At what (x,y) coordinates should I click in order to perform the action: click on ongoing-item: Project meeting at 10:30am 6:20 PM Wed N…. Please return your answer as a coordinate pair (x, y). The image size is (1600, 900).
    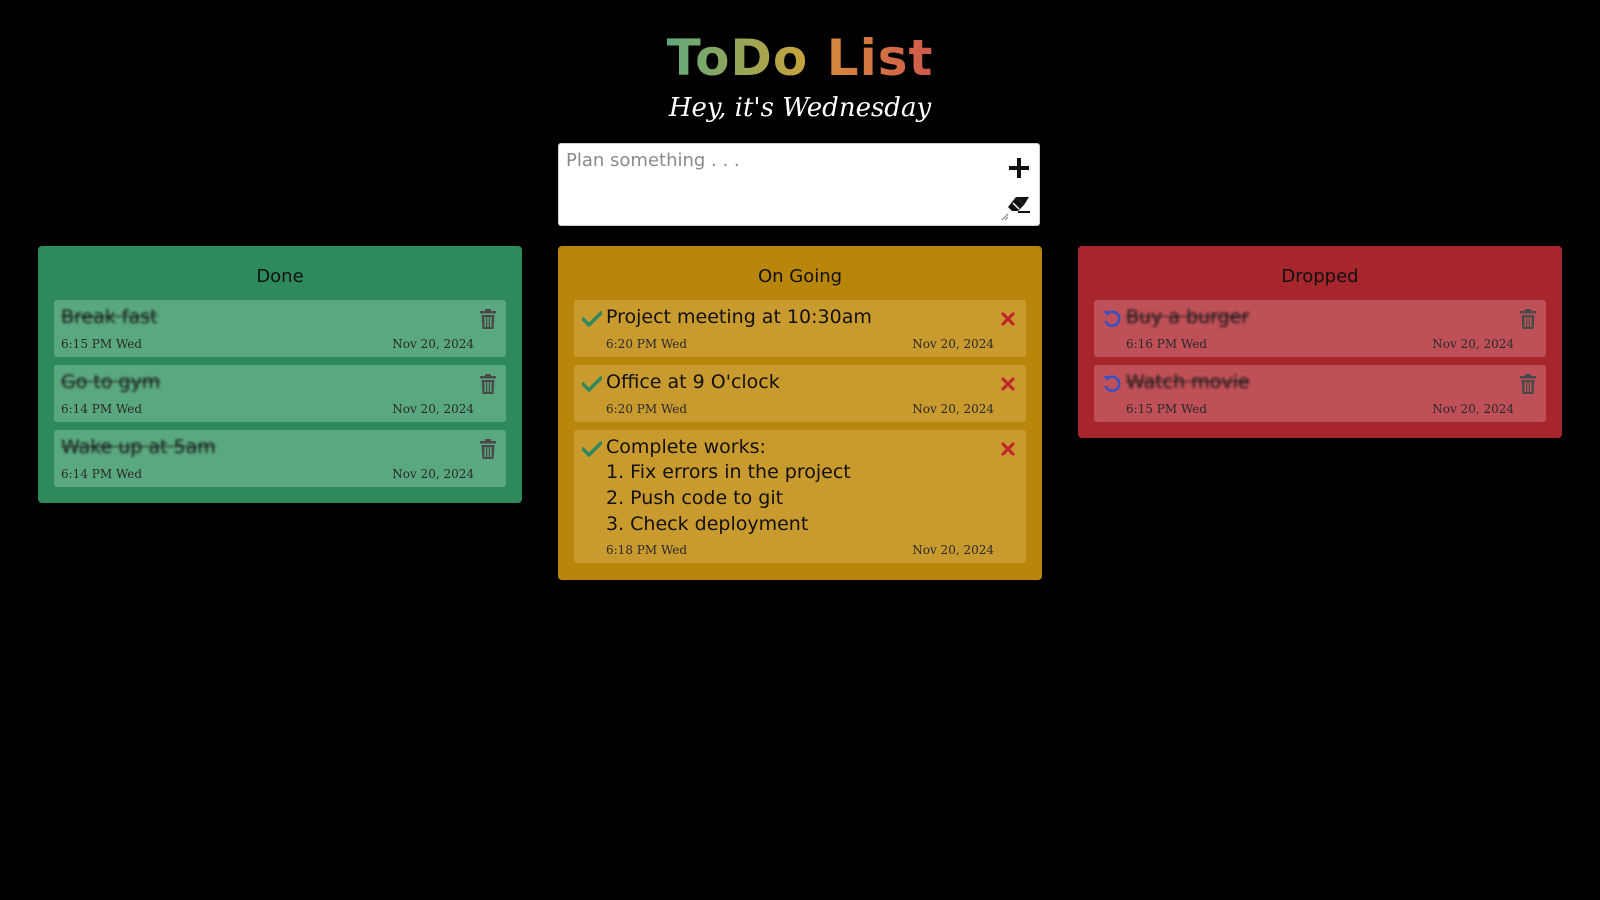
    Looking at the image, I should click on (800, 328).